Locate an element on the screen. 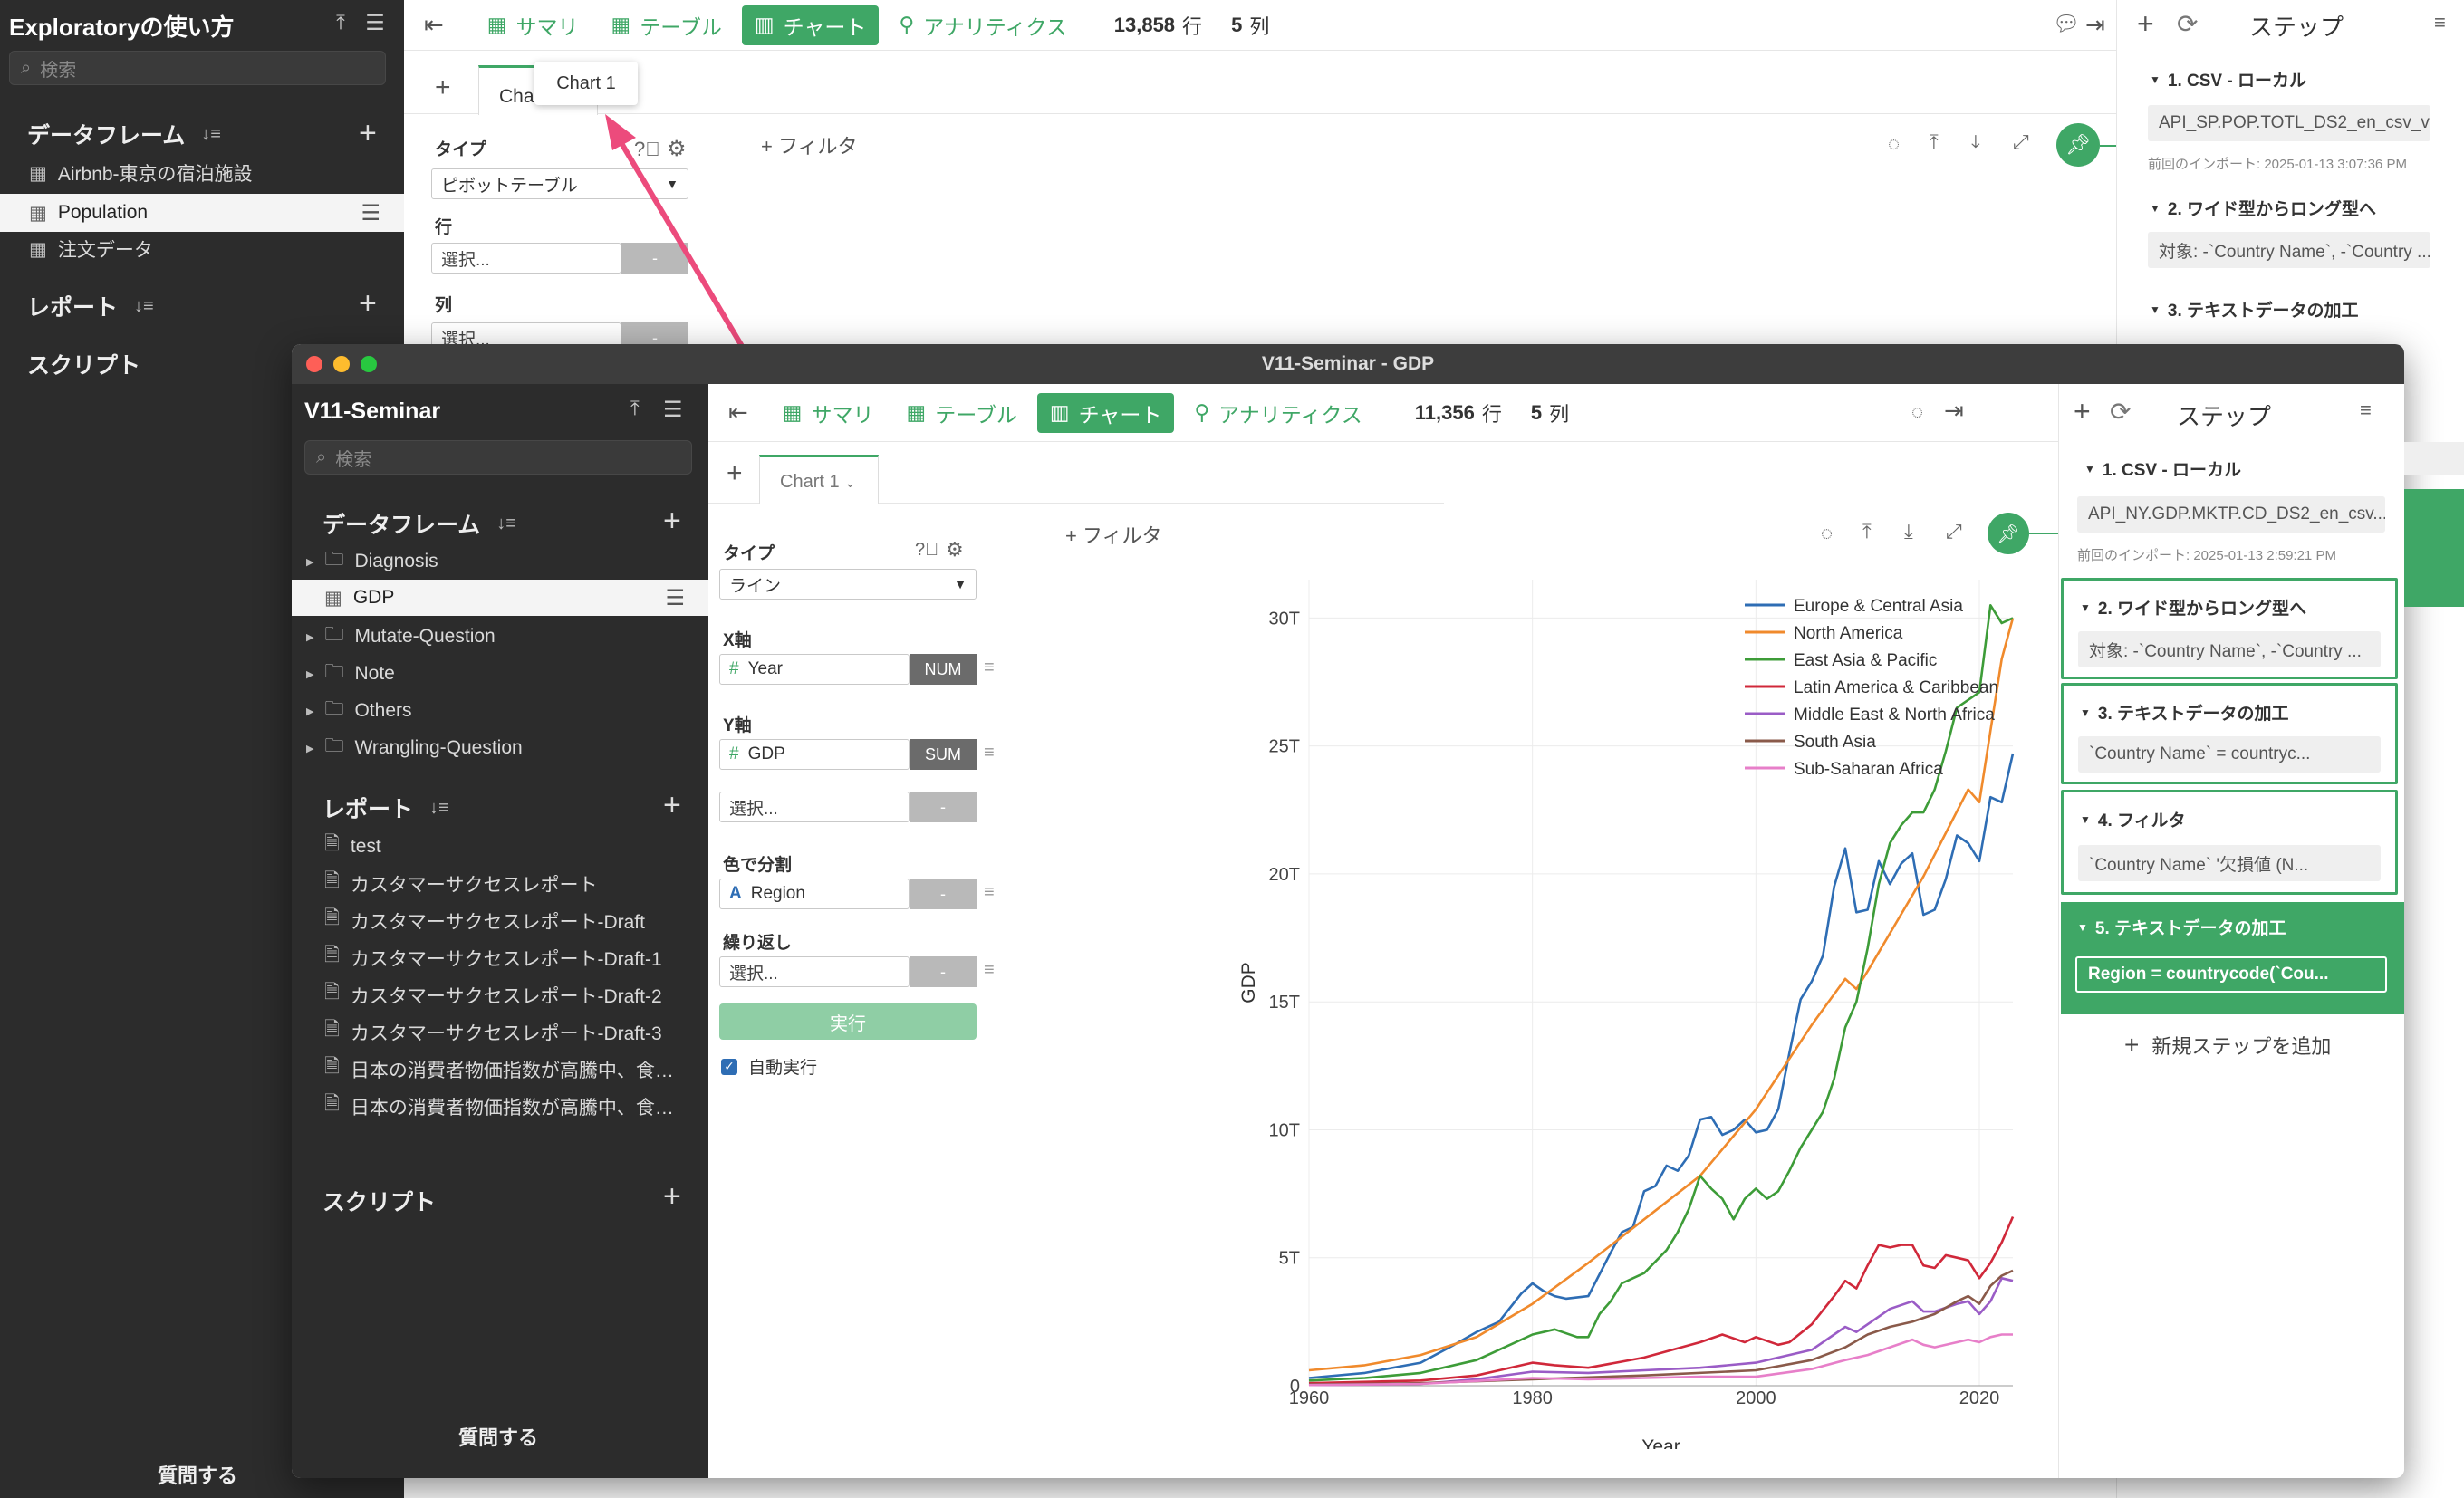 The width and height of the screenshot is (2464, 1498). pin-icon: 📌︎ is located at coordinates (2008, 533).